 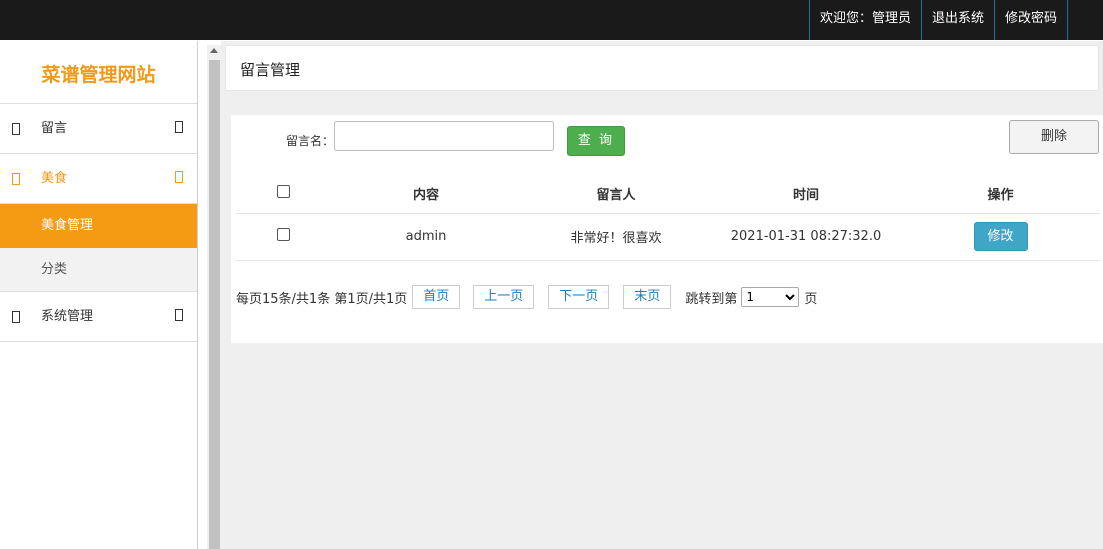 I want to click on page-jump-select: 1, so click(x=770, y=297).